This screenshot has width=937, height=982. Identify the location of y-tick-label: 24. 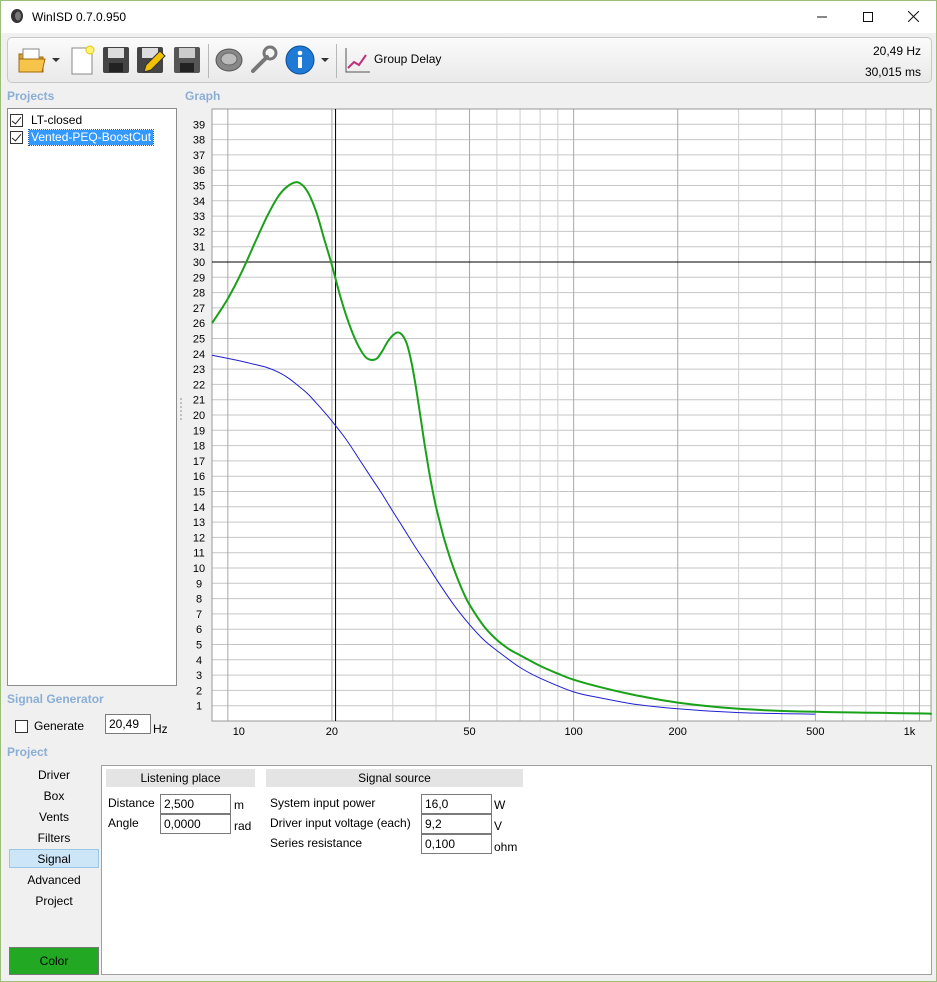
(199, 355).